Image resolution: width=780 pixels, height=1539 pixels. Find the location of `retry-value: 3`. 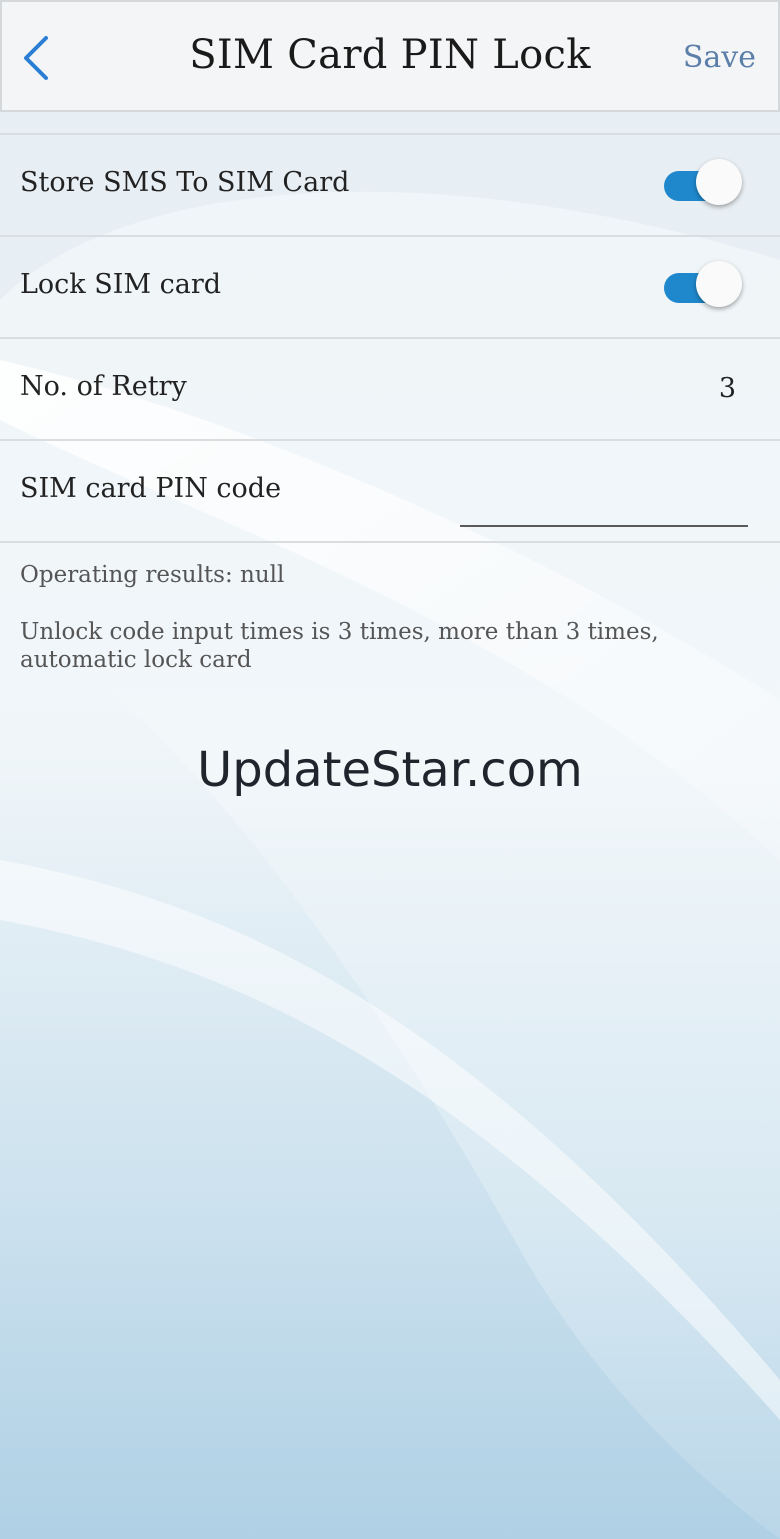

retry-value: 3 is located at coordinates (727, 388).